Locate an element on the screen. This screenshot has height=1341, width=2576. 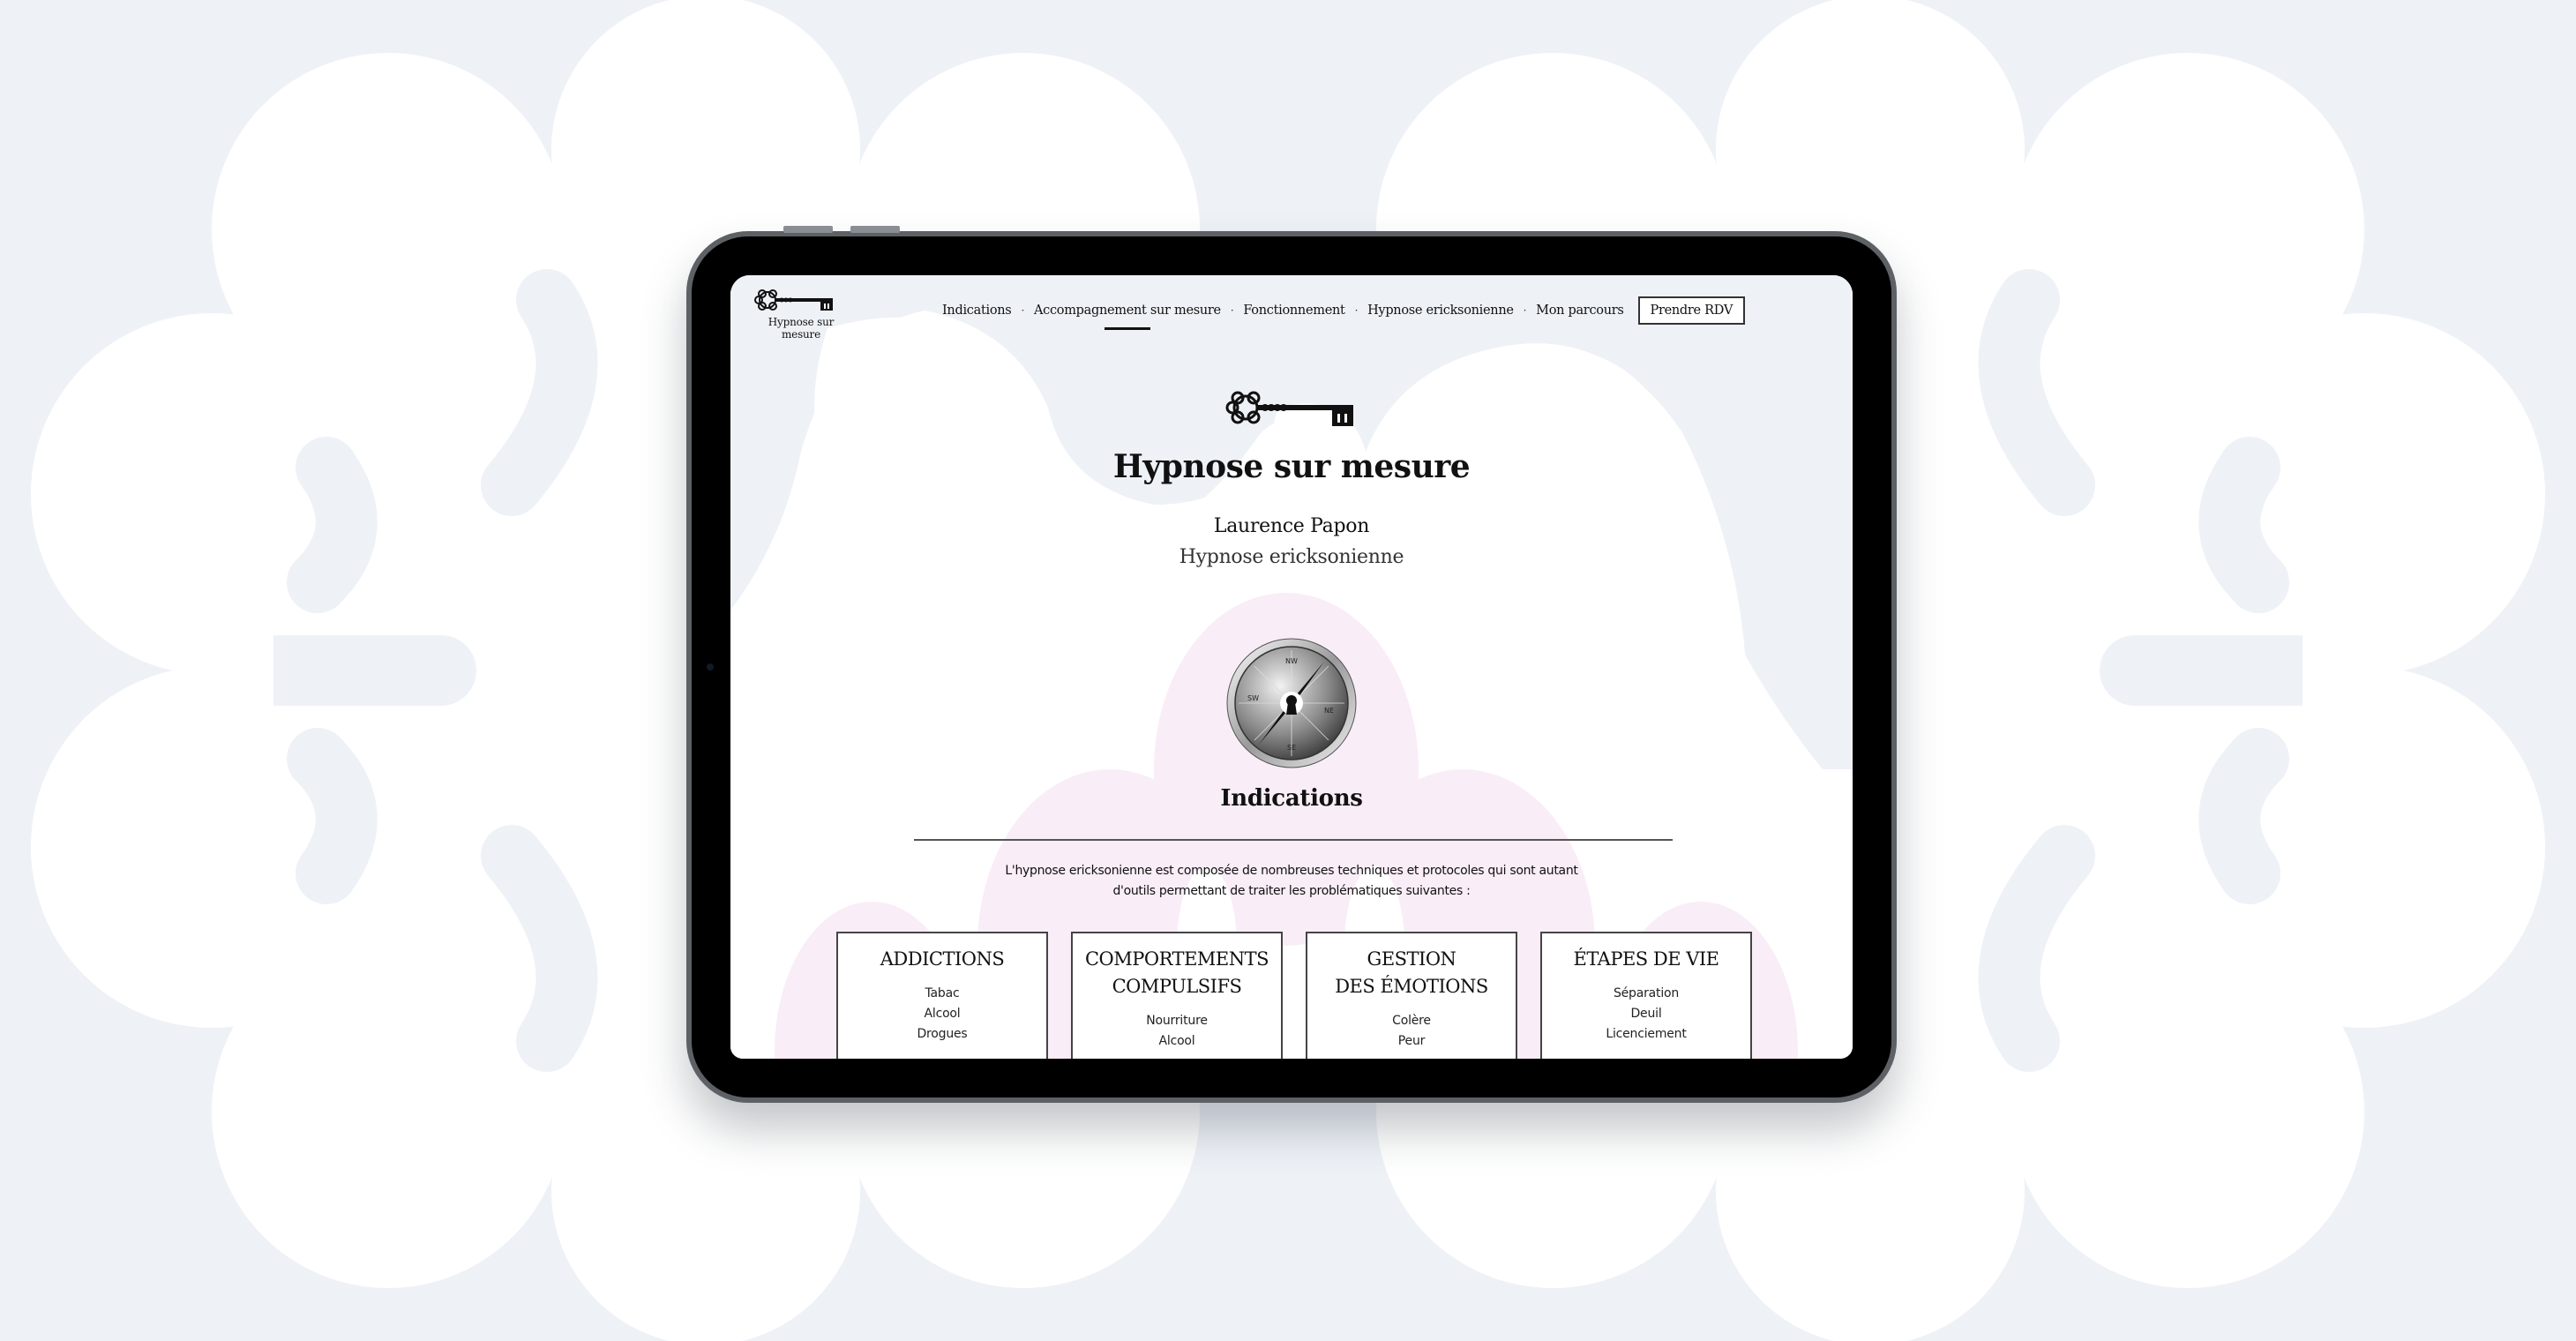
nav-item-mon-parcours: Mon parcours is located at coordinates (1580, 310).